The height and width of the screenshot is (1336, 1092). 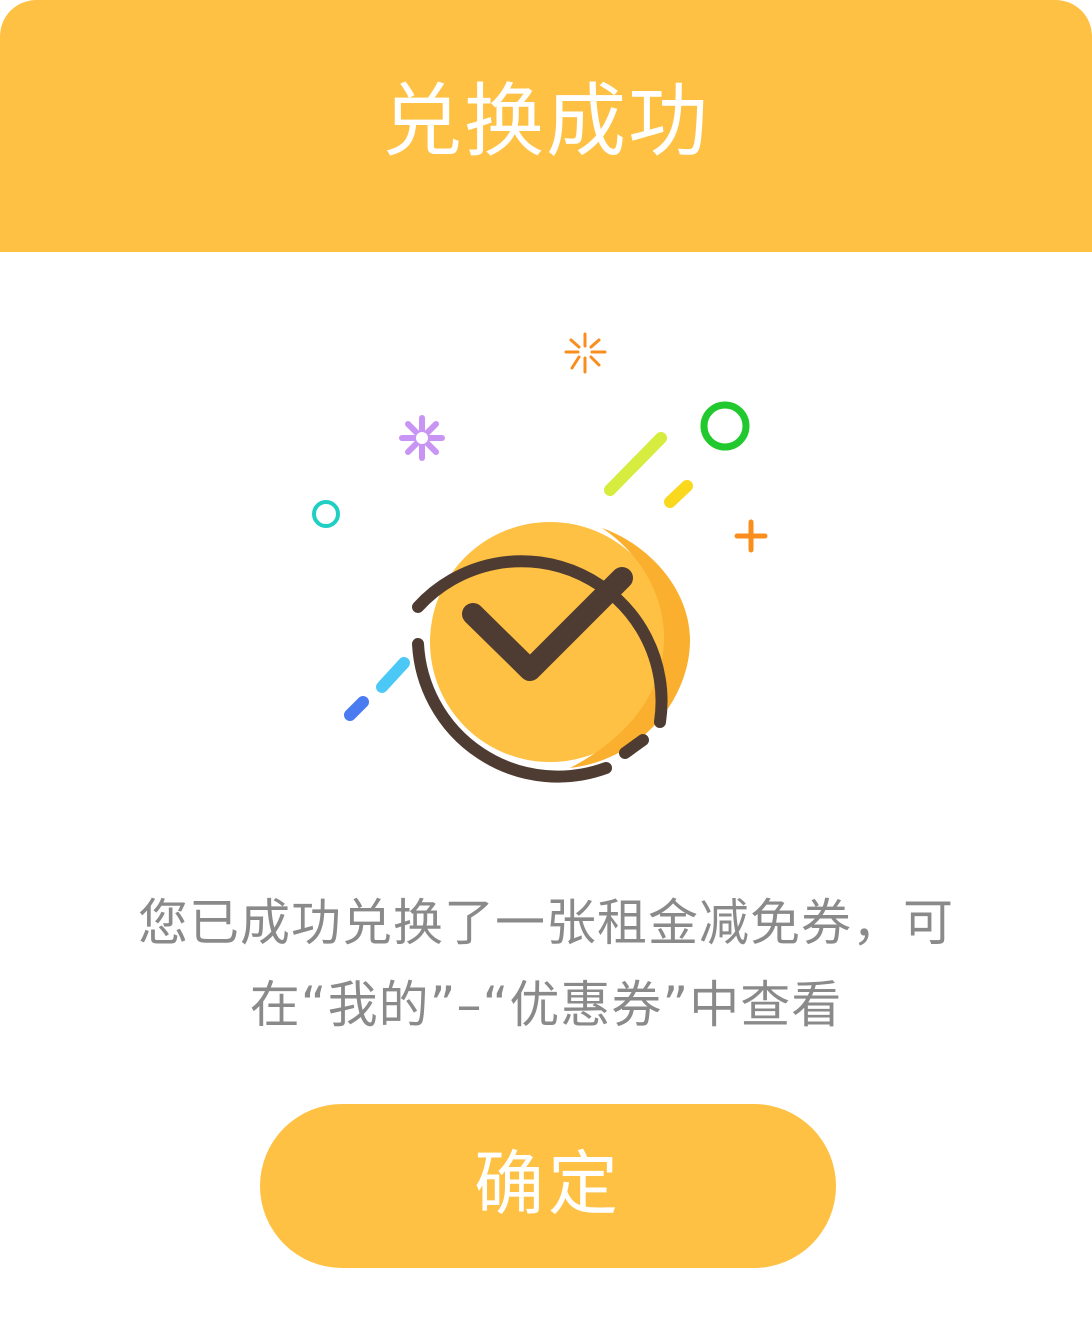 I want to click on dialog-title: 兑换成功, so click(x=546, y=121).